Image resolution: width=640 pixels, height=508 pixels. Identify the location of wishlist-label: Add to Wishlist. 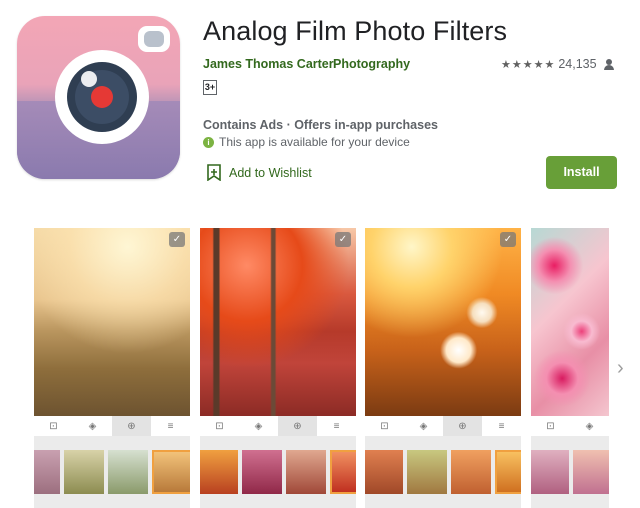
(270, 172).